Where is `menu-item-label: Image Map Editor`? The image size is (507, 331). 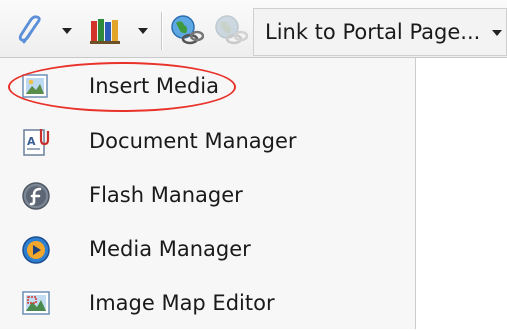 menu-item-label: Image Map Editor is located at coordinates (182, 303).